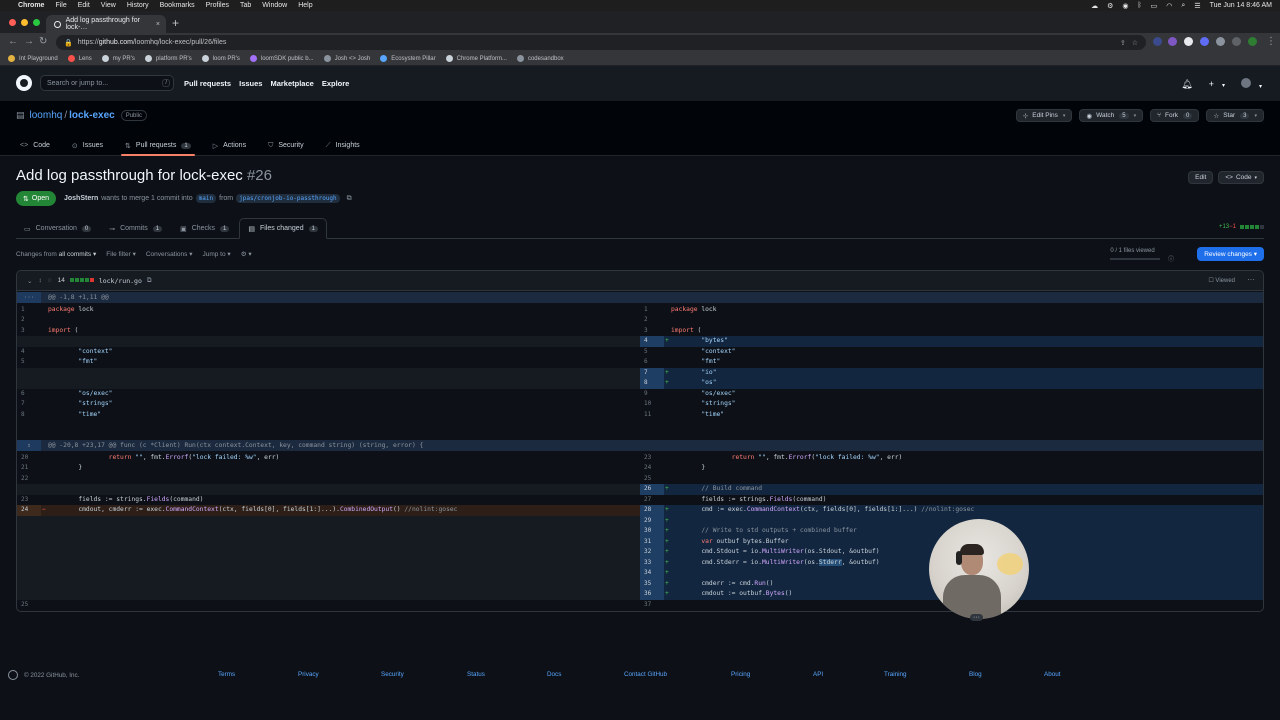 This screenshot has height=720, width=1280. What do you see at coordinates (540, 58) in the screenshot?
I see `bookmark-item: codesandbox` at bounding box center [540, 58].